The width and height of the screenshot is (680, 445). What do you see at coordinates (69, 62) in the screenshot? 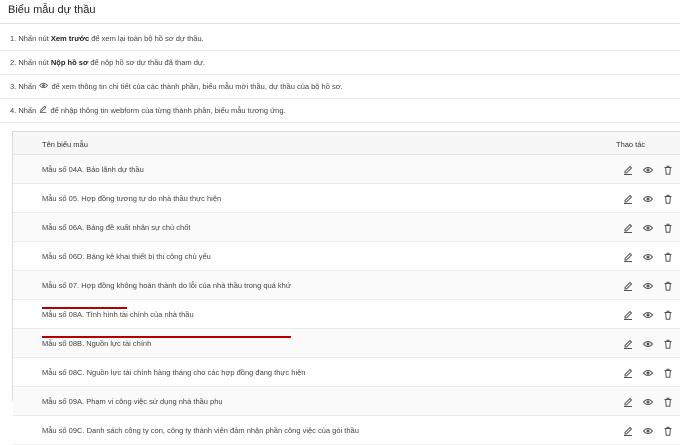
I see `submit-button-reference: Nộp hồ sơ` at bounding box center [69, 62].